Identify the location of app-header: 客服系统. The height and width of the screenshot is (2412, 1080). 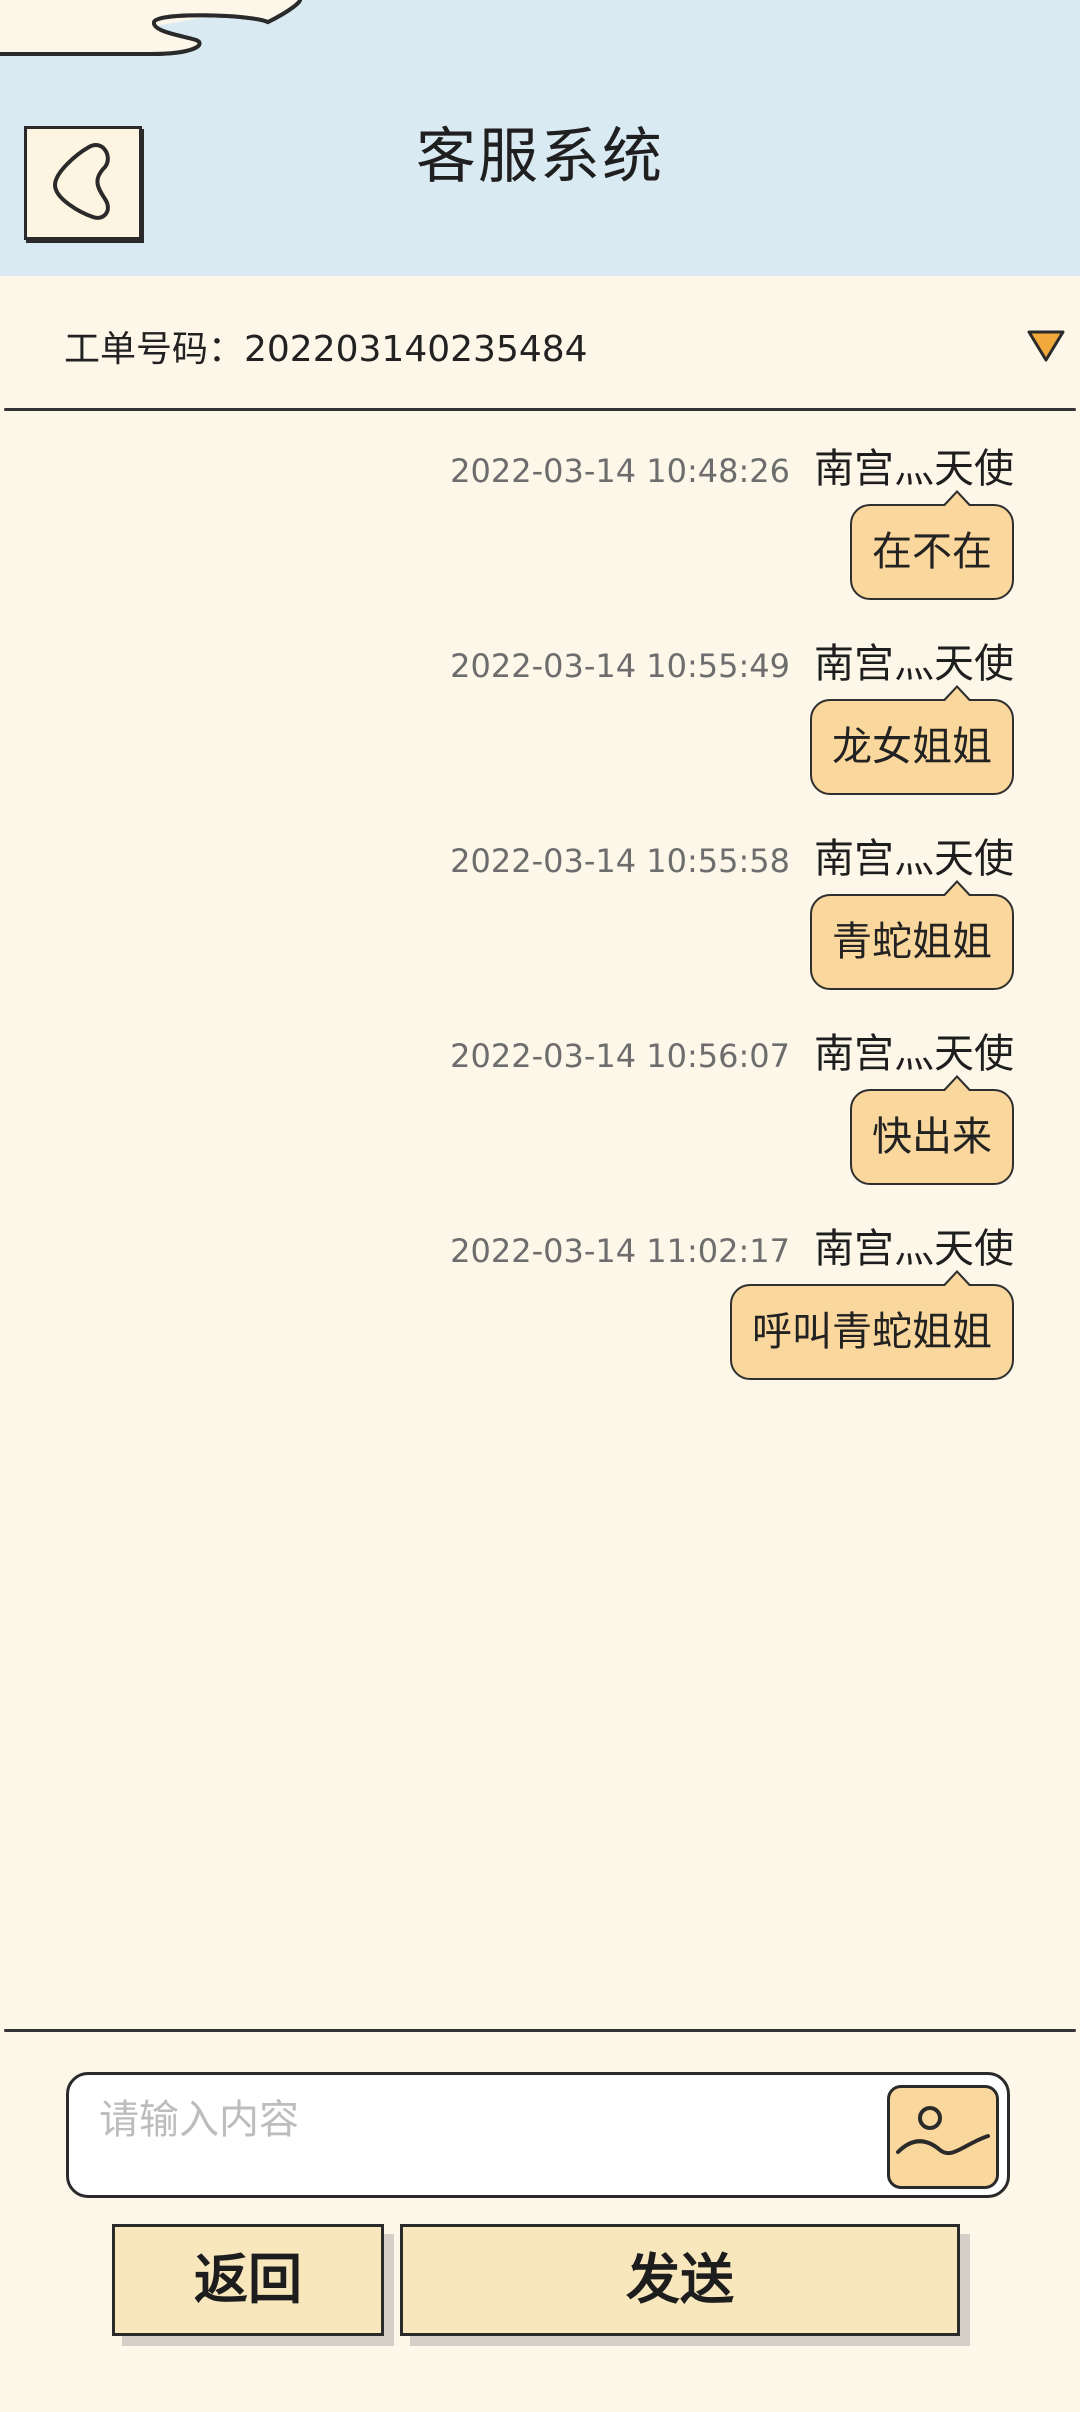
(540, 138).